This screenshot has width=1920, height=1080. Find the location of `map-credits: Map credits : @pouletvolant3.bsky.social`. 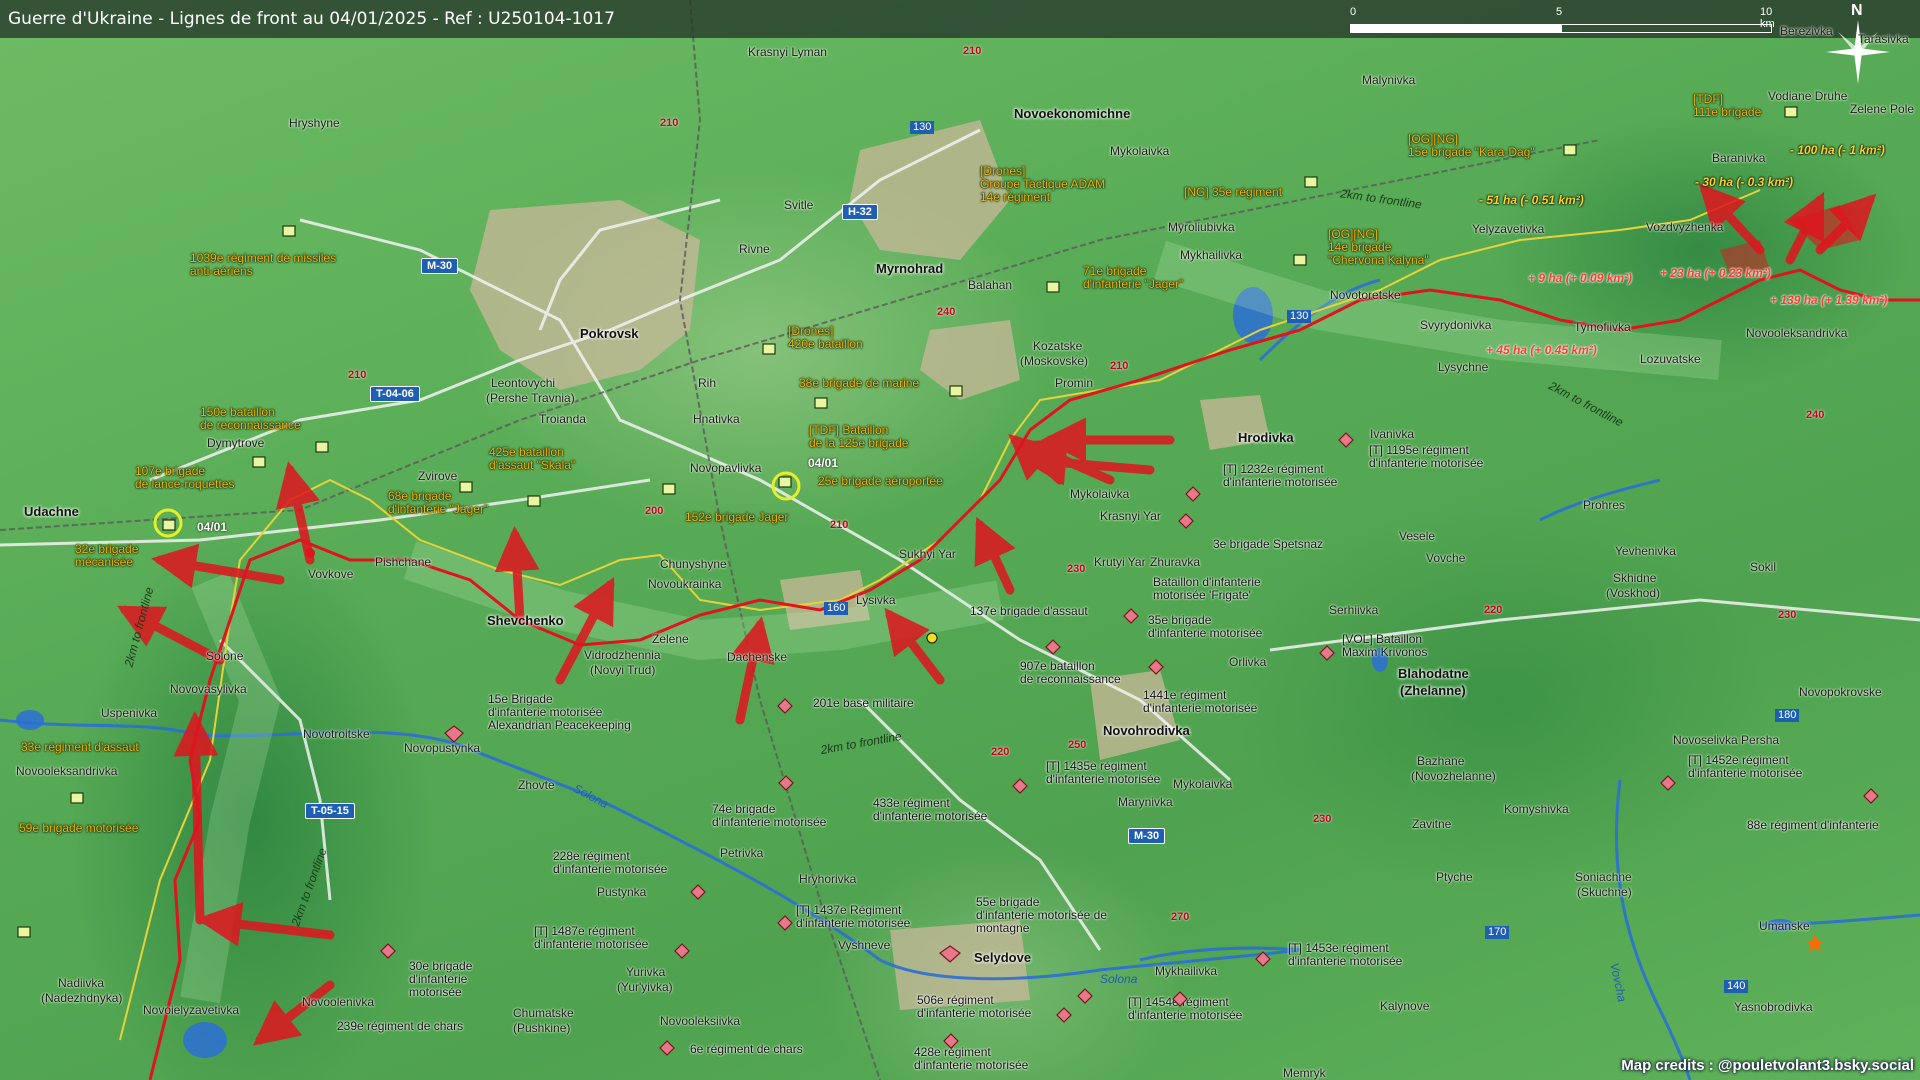

map-credits: Map credits : @pouletvolant3.bsky.social is located at coordinates (1767, 1065).